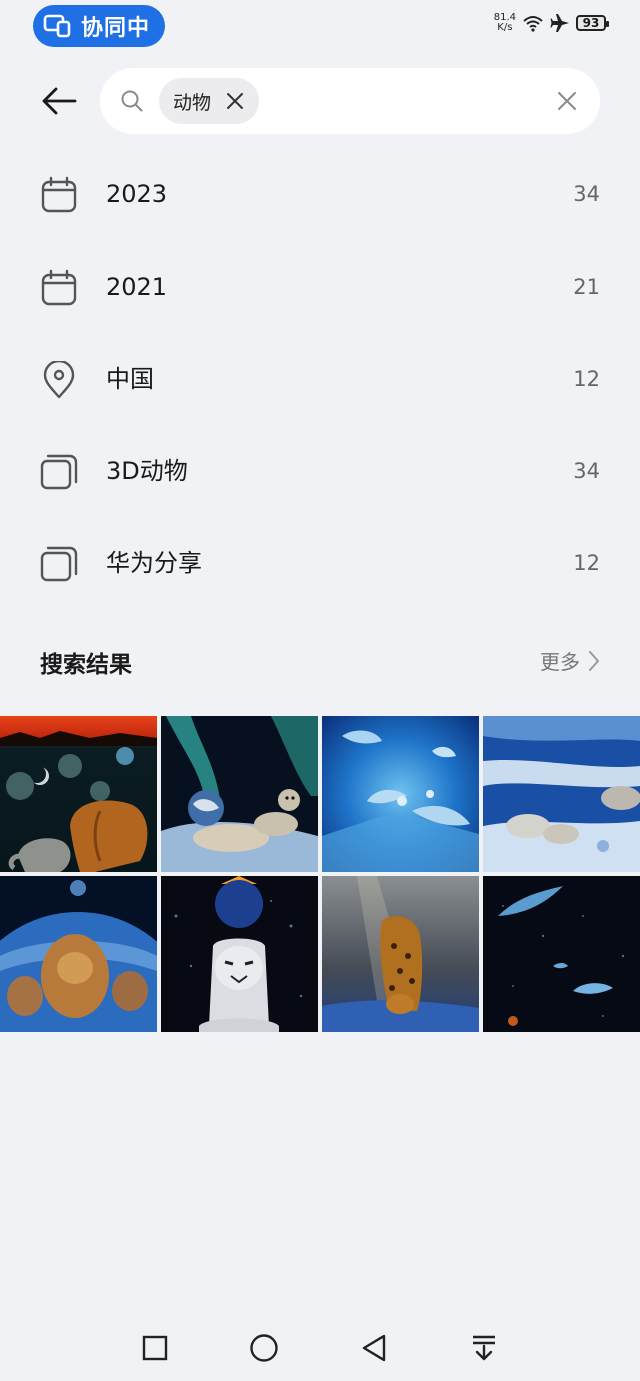  I want to click on location-pin-icon, so click(59, 380).